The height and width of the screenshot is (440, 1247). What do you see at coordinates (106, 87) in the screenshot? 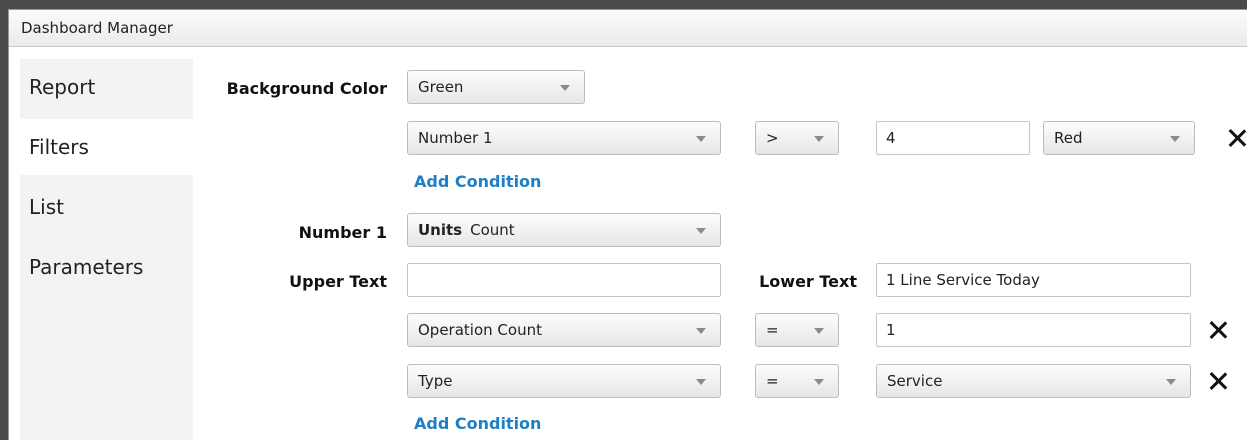
I see `sidebar-item-report: Report` at bounding box center [106, 87].